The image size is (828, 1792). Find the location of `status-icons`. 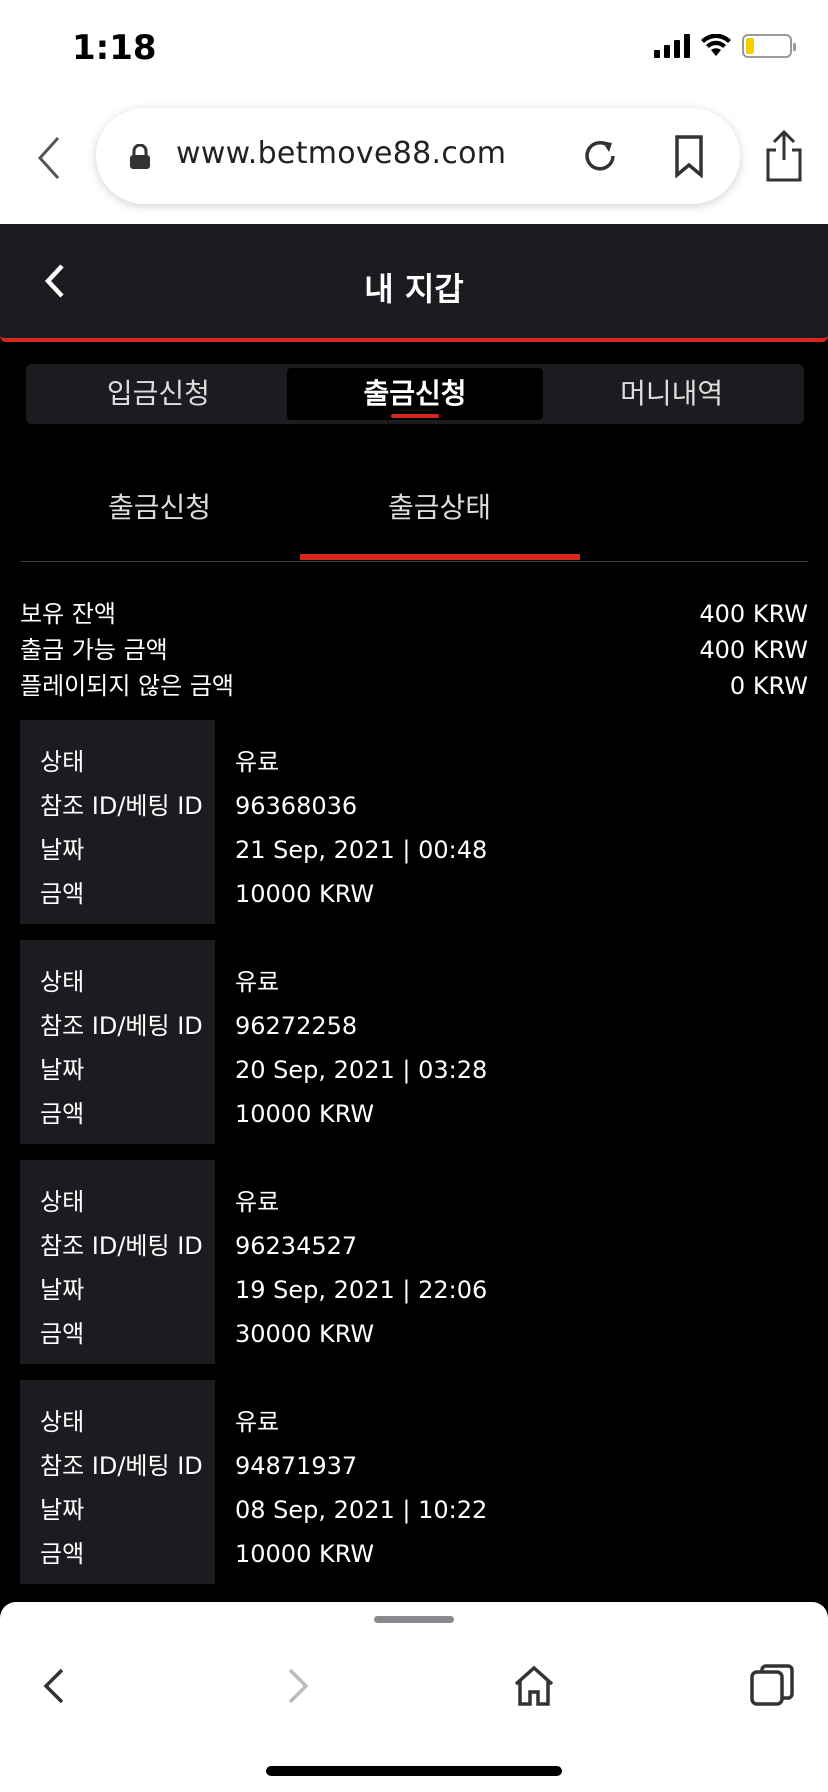

status-icons is located at coordinates (725, 46).